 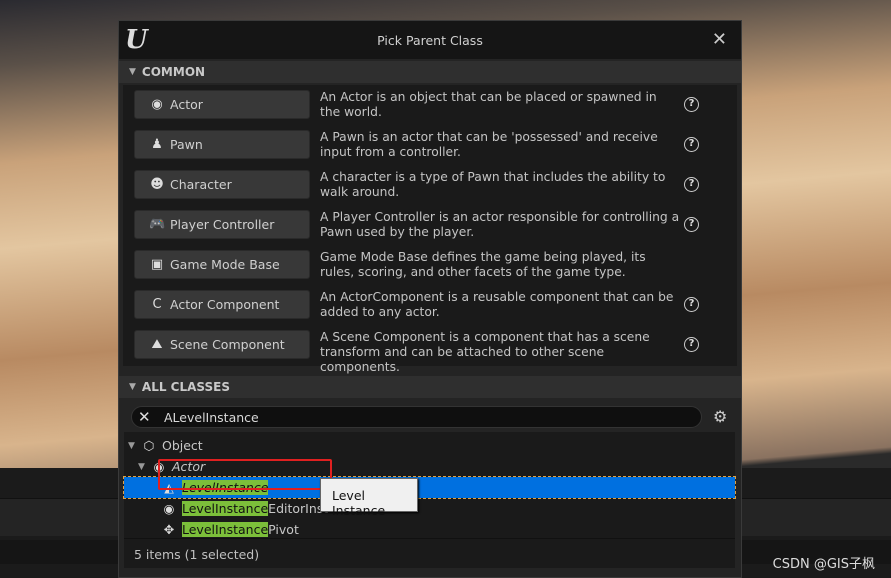 I want to click on class-search-input, so click(x=414, y=417).